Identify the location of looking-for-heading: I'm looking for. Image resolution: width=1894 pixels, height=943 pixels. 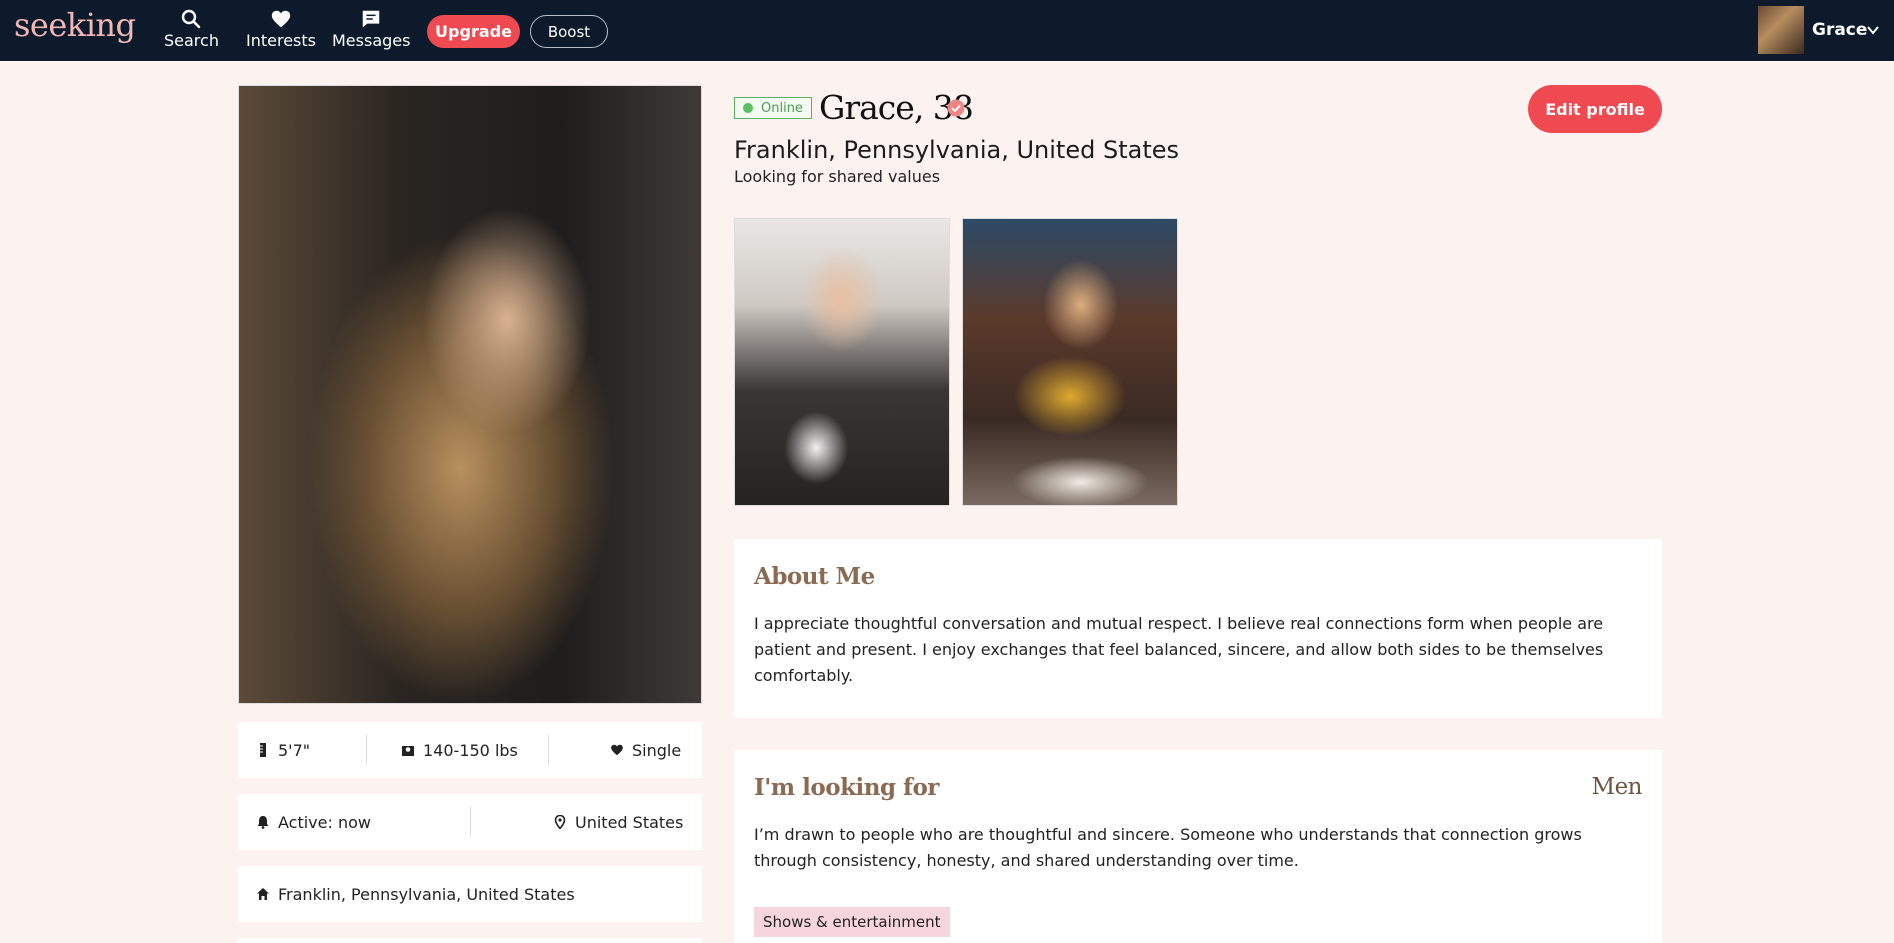
(846, 787).